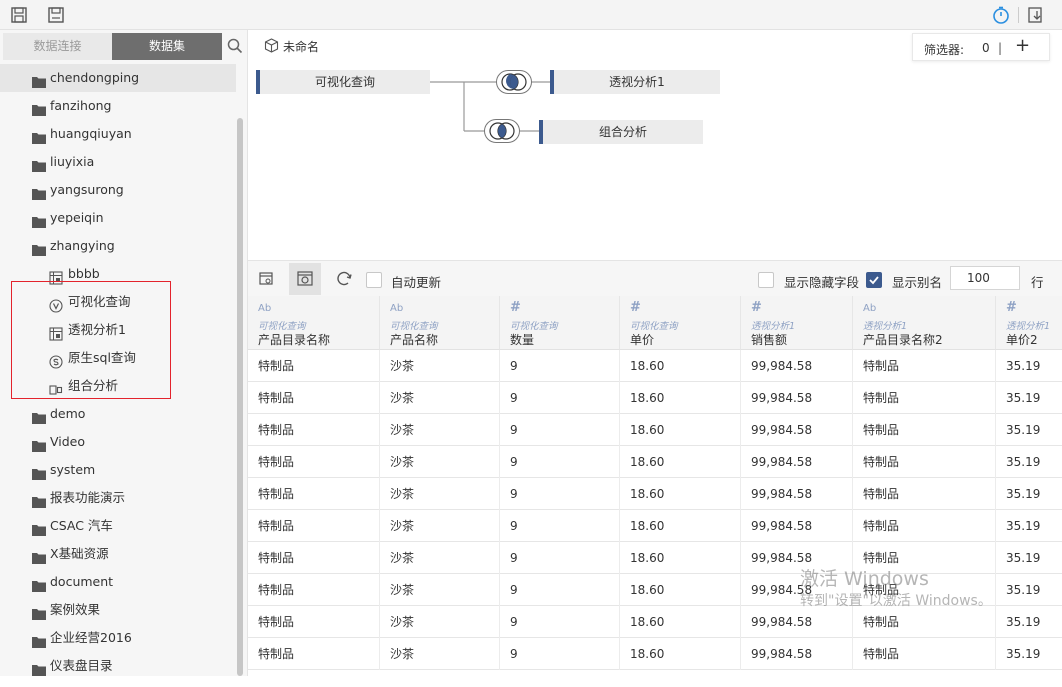 This screenshot has width=1062, height=687. I want to click on column-header: # 透视分析1 销售额, so click(797, 323).